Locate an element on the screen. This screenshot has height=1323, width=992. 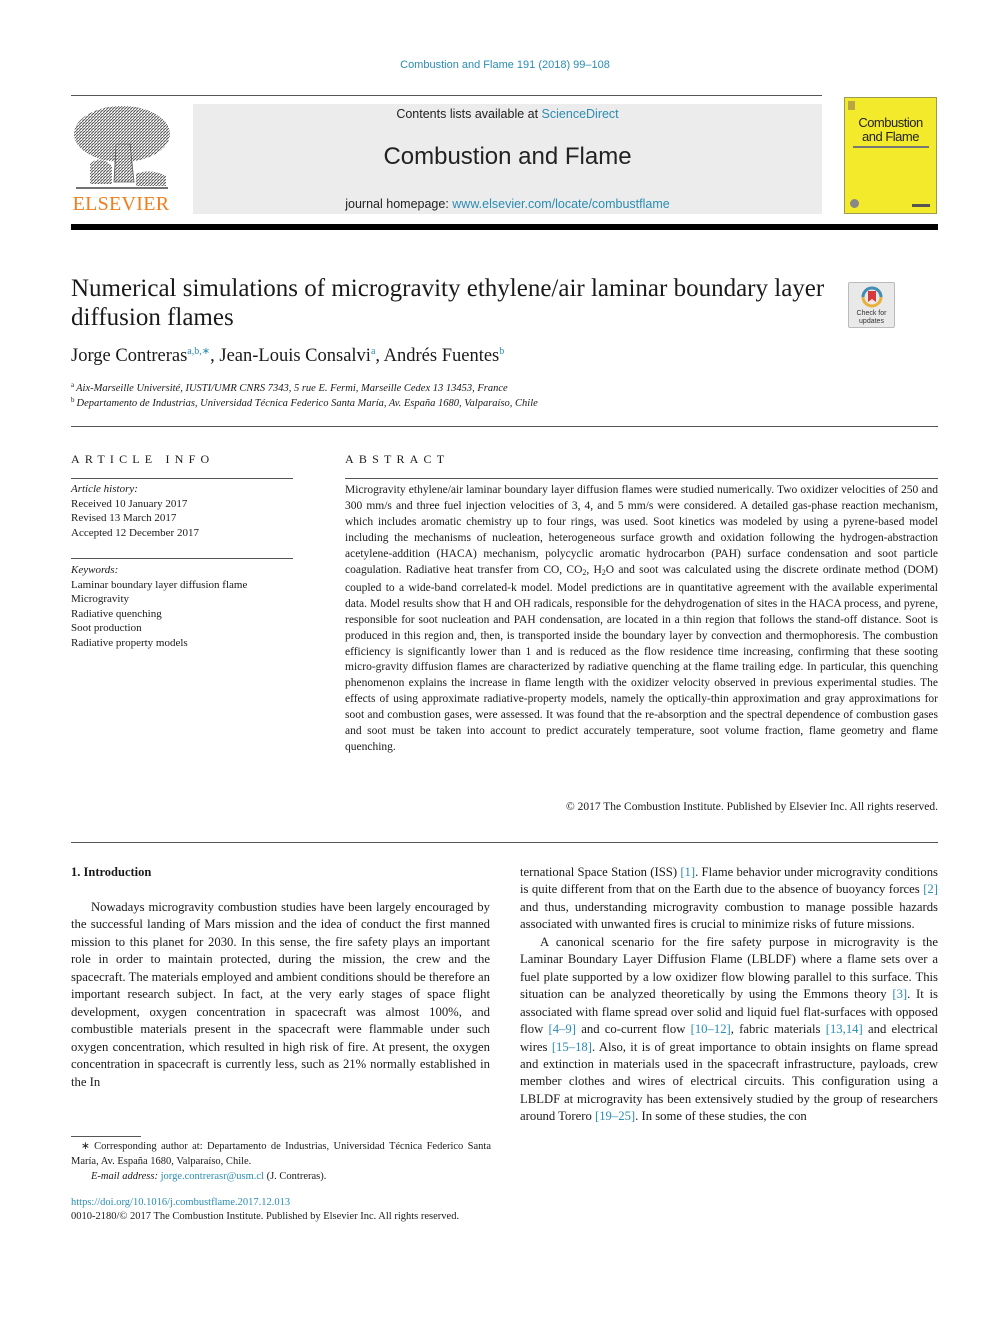
article-info-heading: ARTICLE INFO is located at coordinates (143, 459).